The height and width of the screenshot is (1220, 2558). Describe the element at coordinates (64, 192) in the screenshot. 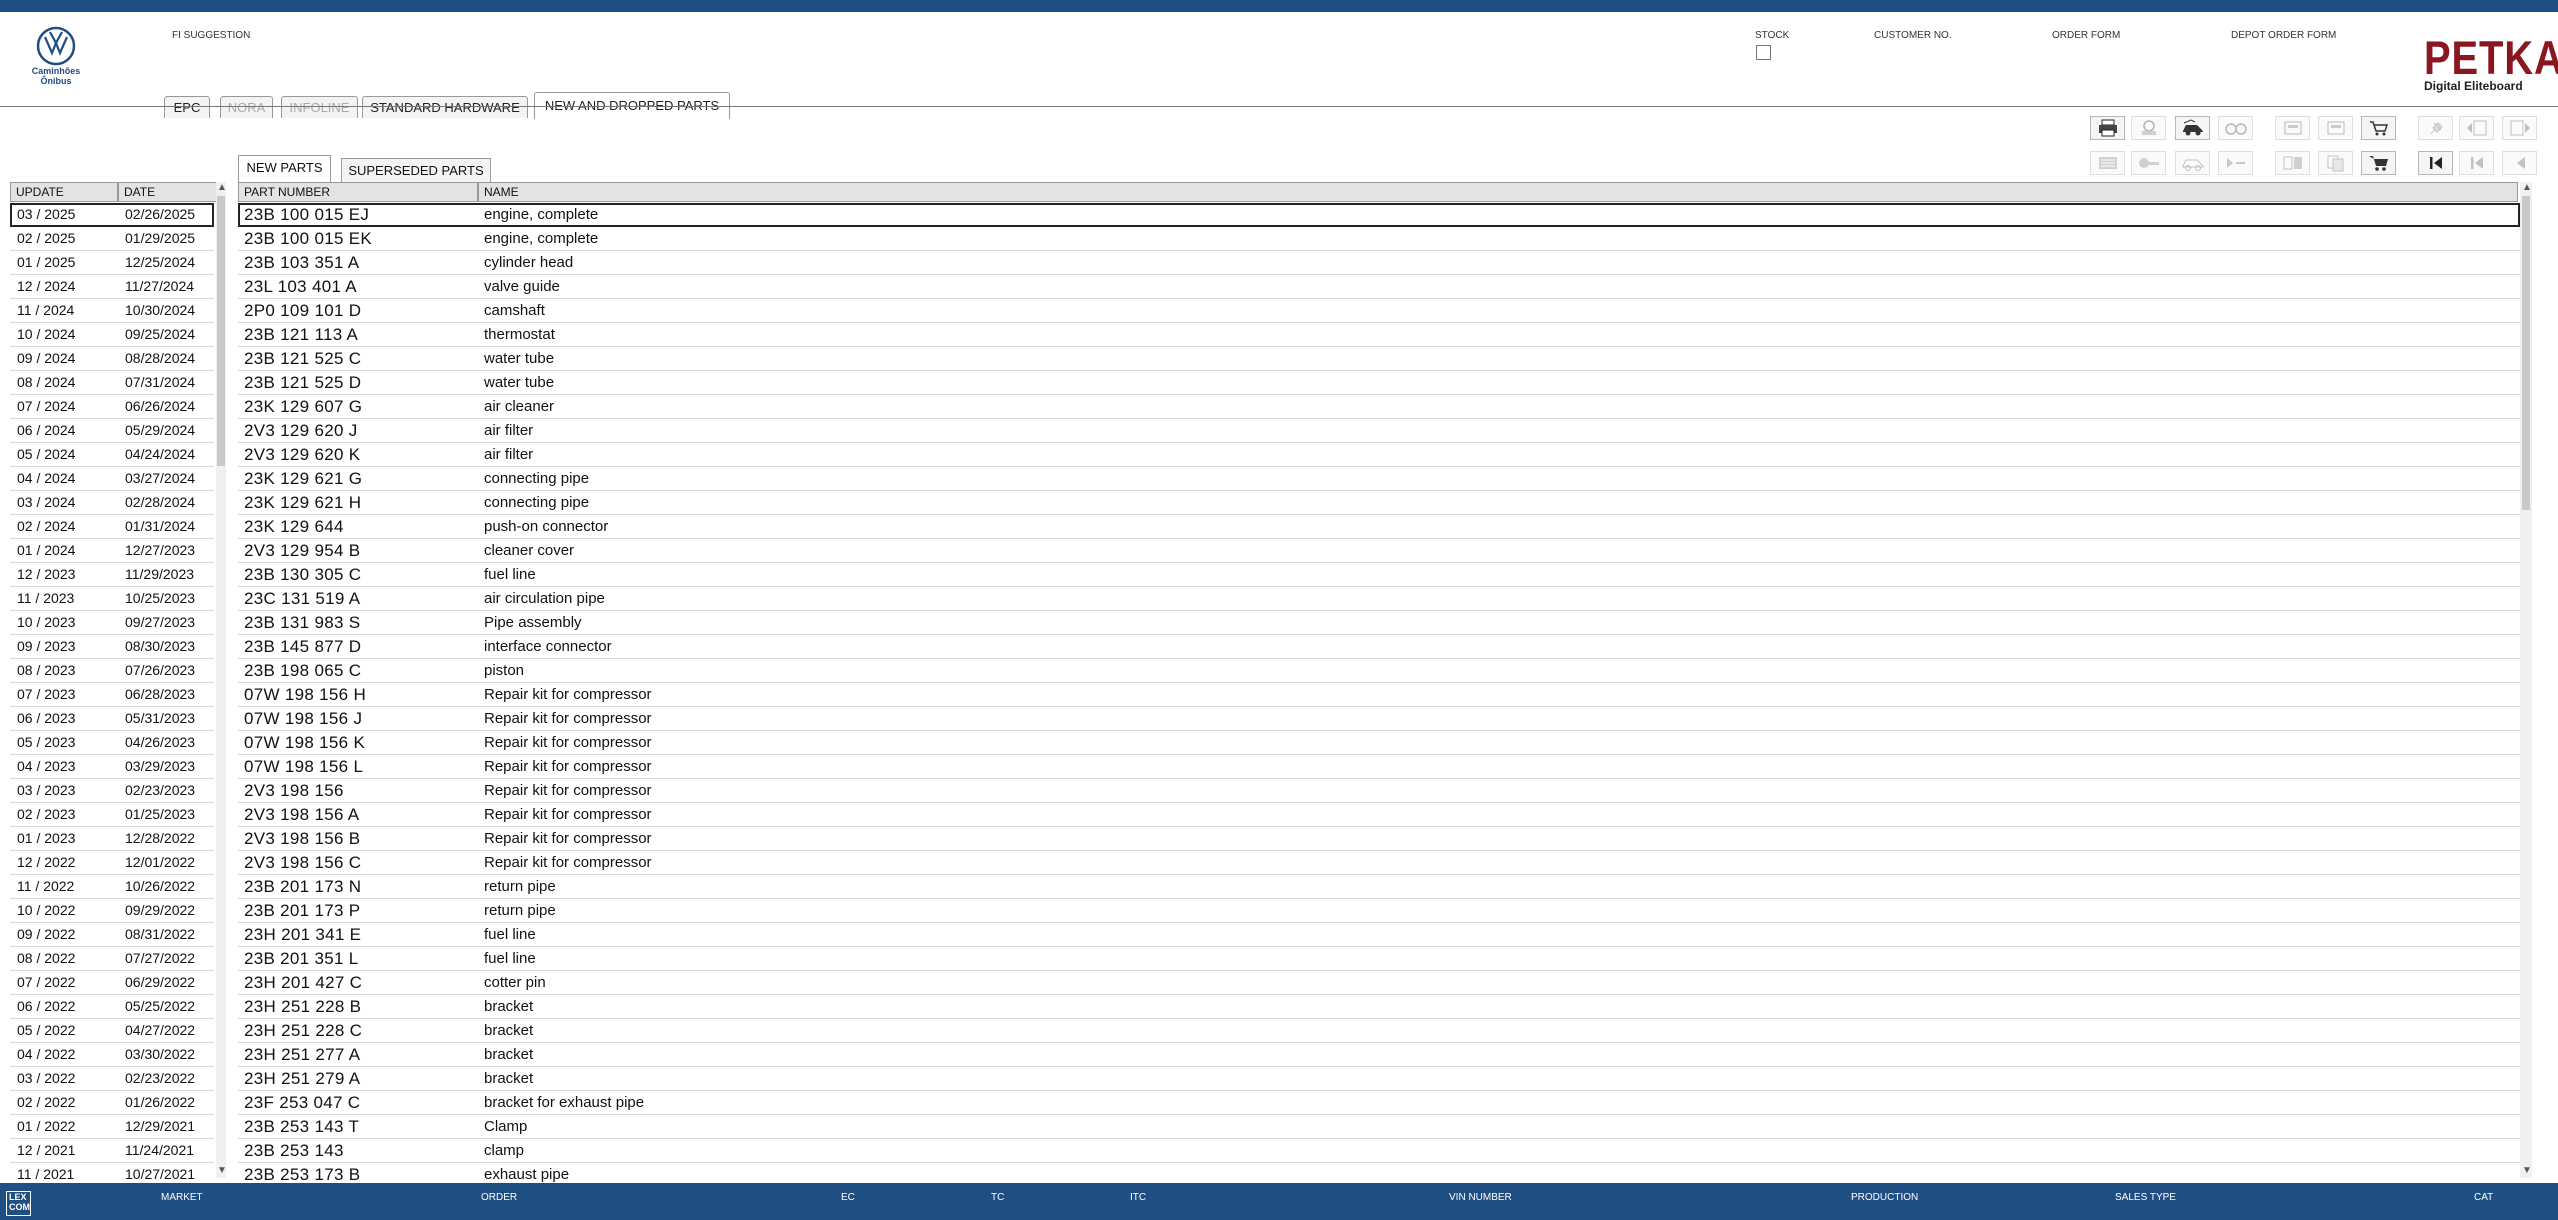

I see `column-header-update: UPDATE` at that location.